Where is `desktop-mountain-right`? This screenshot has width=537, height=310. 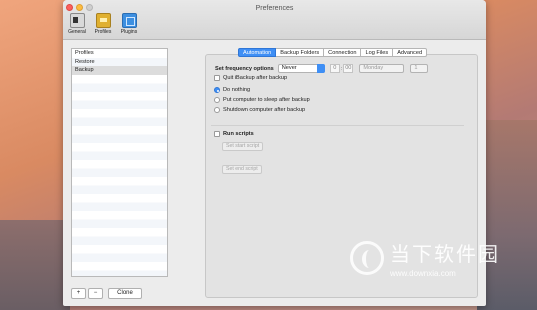
desktop-mountain-right is located at coordinates (507, 215).